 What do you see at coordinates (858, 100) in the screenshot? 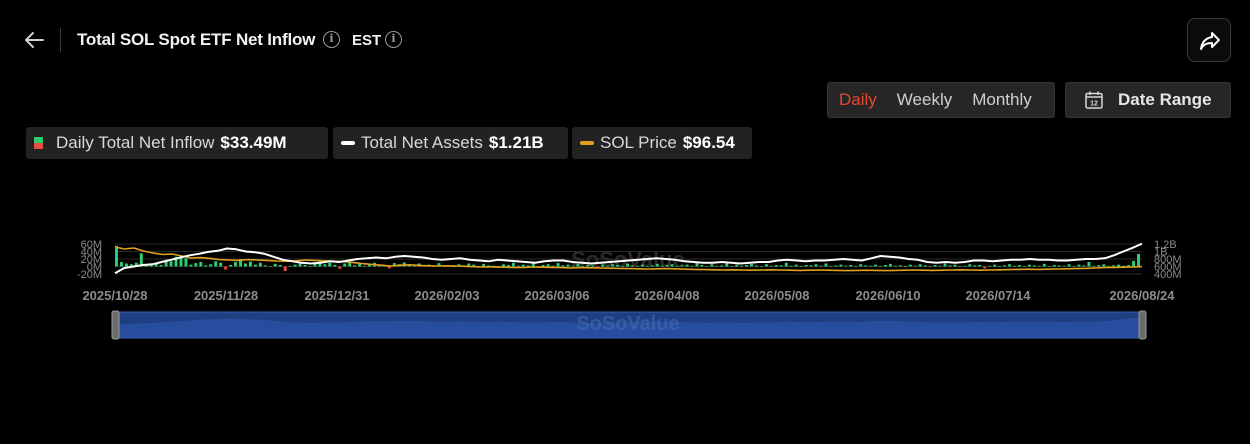
I see `period-daily-button: Daily` at bounding box center [858, 100].